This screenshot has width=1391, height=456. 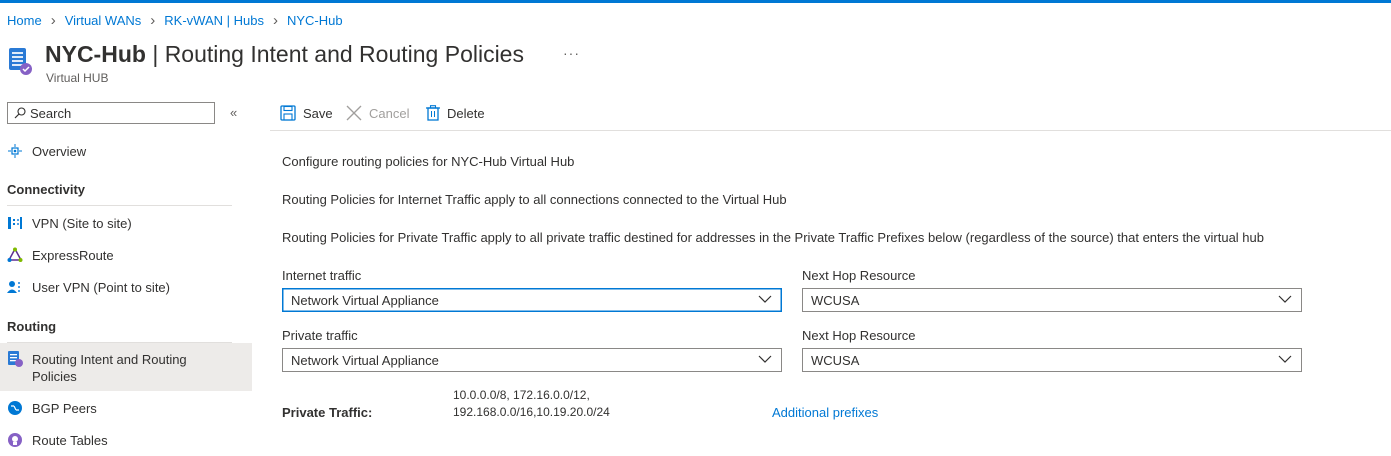 What do you see at coordinates (119, 205) in the screenshot?
I see `section-divider` at bounding box center [119, 205].